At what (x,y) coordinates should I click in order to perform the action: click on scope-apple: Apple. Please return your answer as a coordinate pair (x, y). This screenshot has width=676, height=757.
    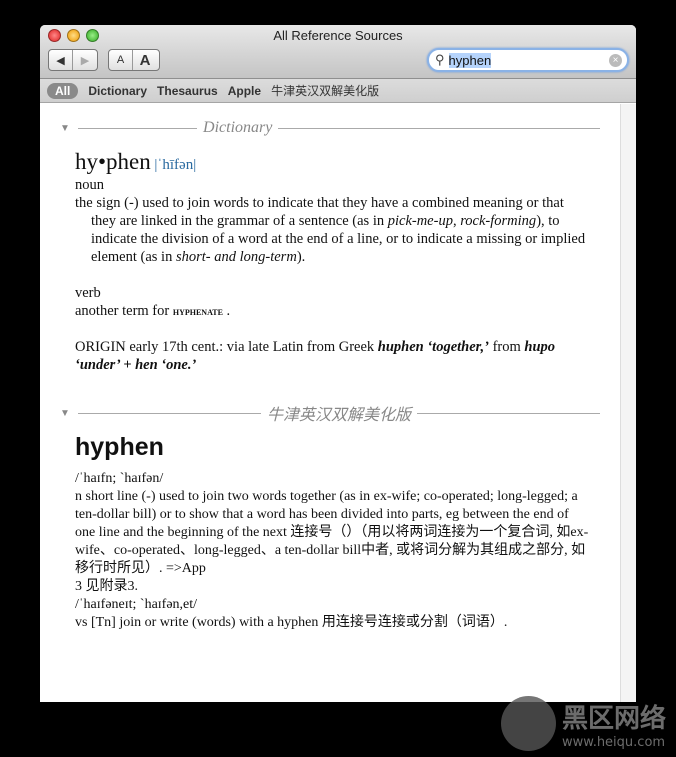
    Looking at the image, I should click on (244, 91).